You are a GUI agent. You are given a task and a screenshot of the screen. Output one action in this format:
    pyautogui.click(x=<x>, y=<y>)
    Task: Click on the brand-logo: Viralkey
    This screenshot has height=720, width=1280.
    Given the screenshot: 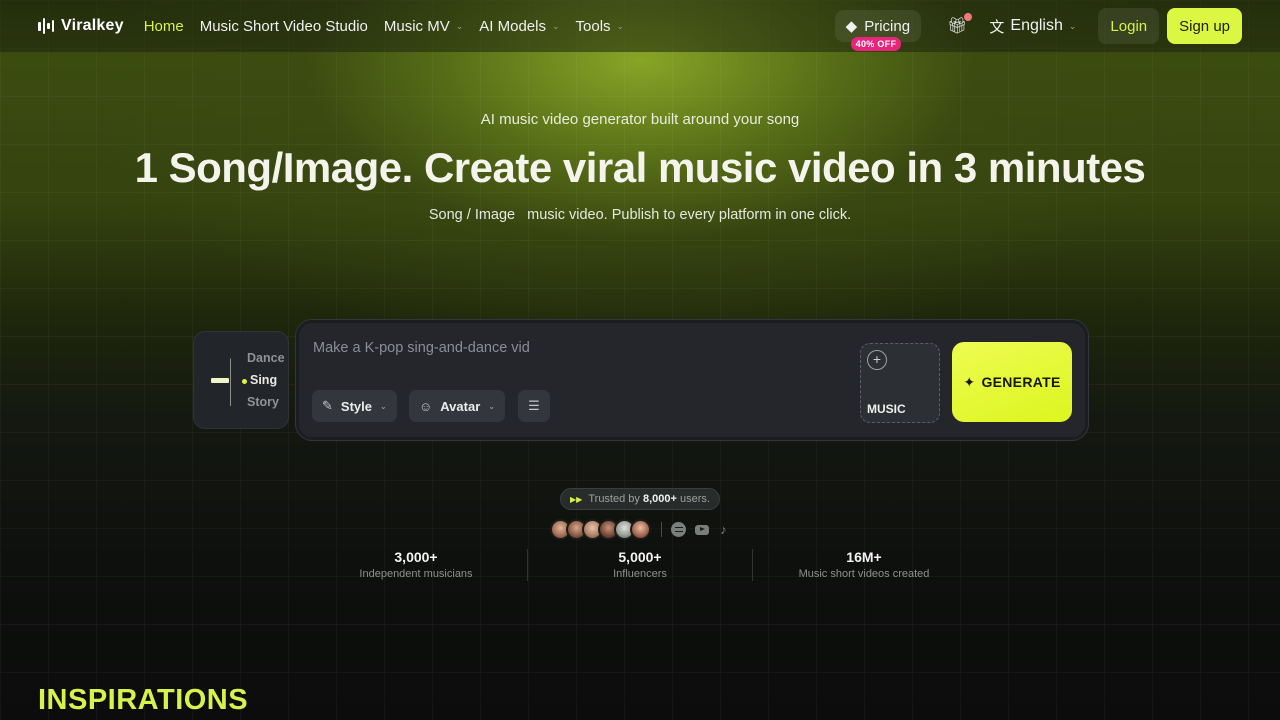 What is the action you would take?
    pyautogui.click(x=81, y=26)
    